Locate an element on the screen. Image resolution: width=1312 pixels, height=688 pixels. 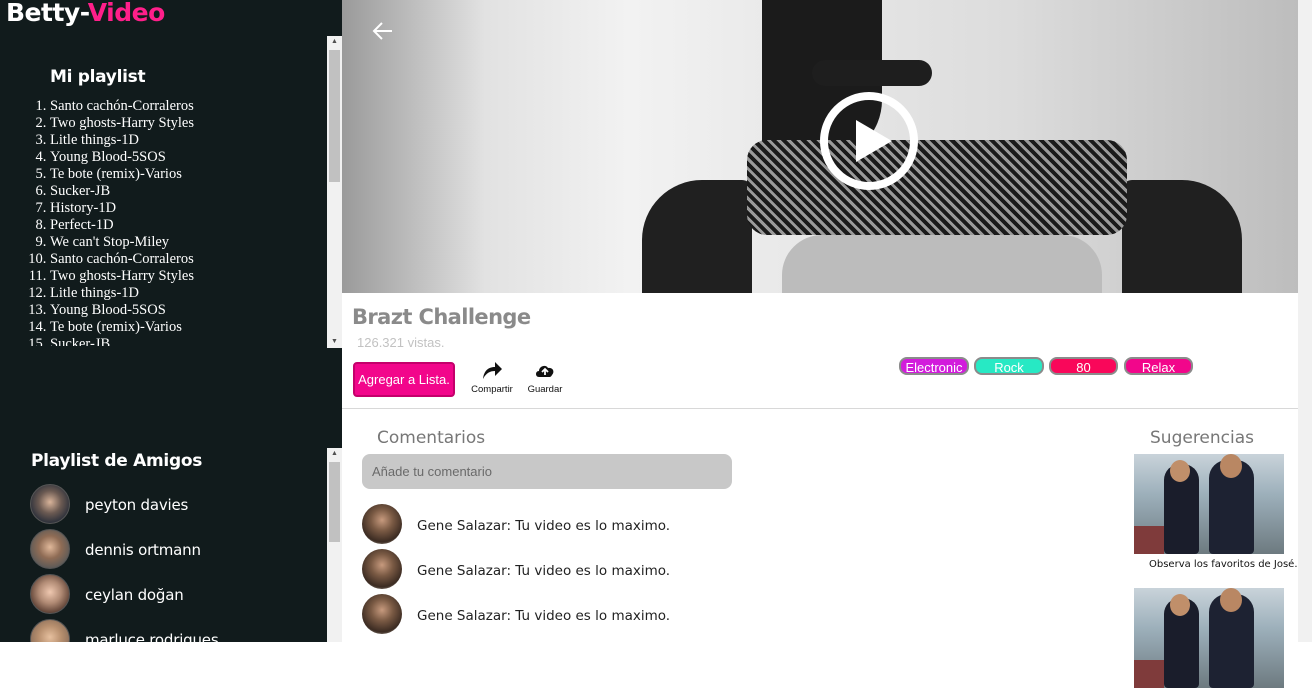
friend-item: marluce rodrigues is located at coordinates (175, 629).